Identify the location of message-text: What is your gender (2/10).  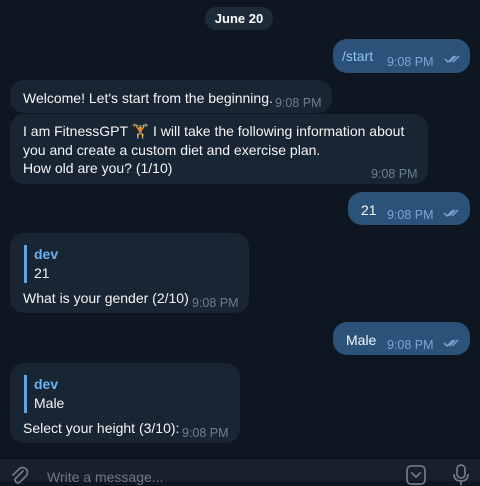
(106, 298).